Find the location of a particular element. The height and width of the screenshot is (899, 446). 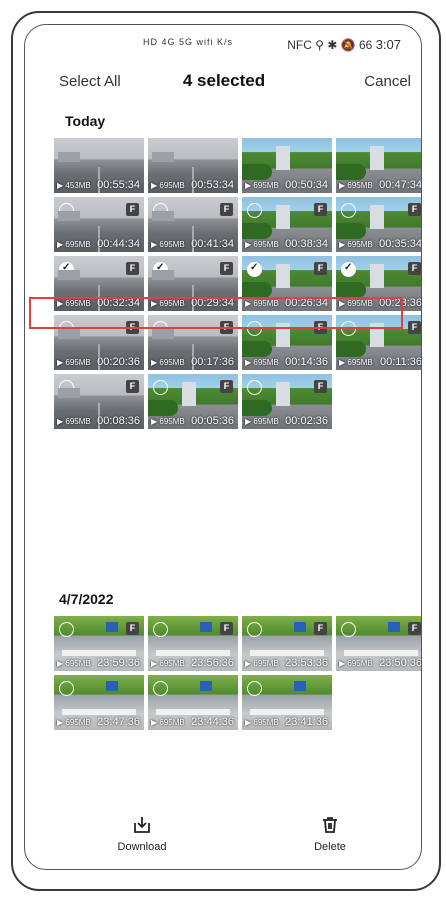

video-meta: ▶ 695MB 00:02:36 is located at coordinates (287, 421).